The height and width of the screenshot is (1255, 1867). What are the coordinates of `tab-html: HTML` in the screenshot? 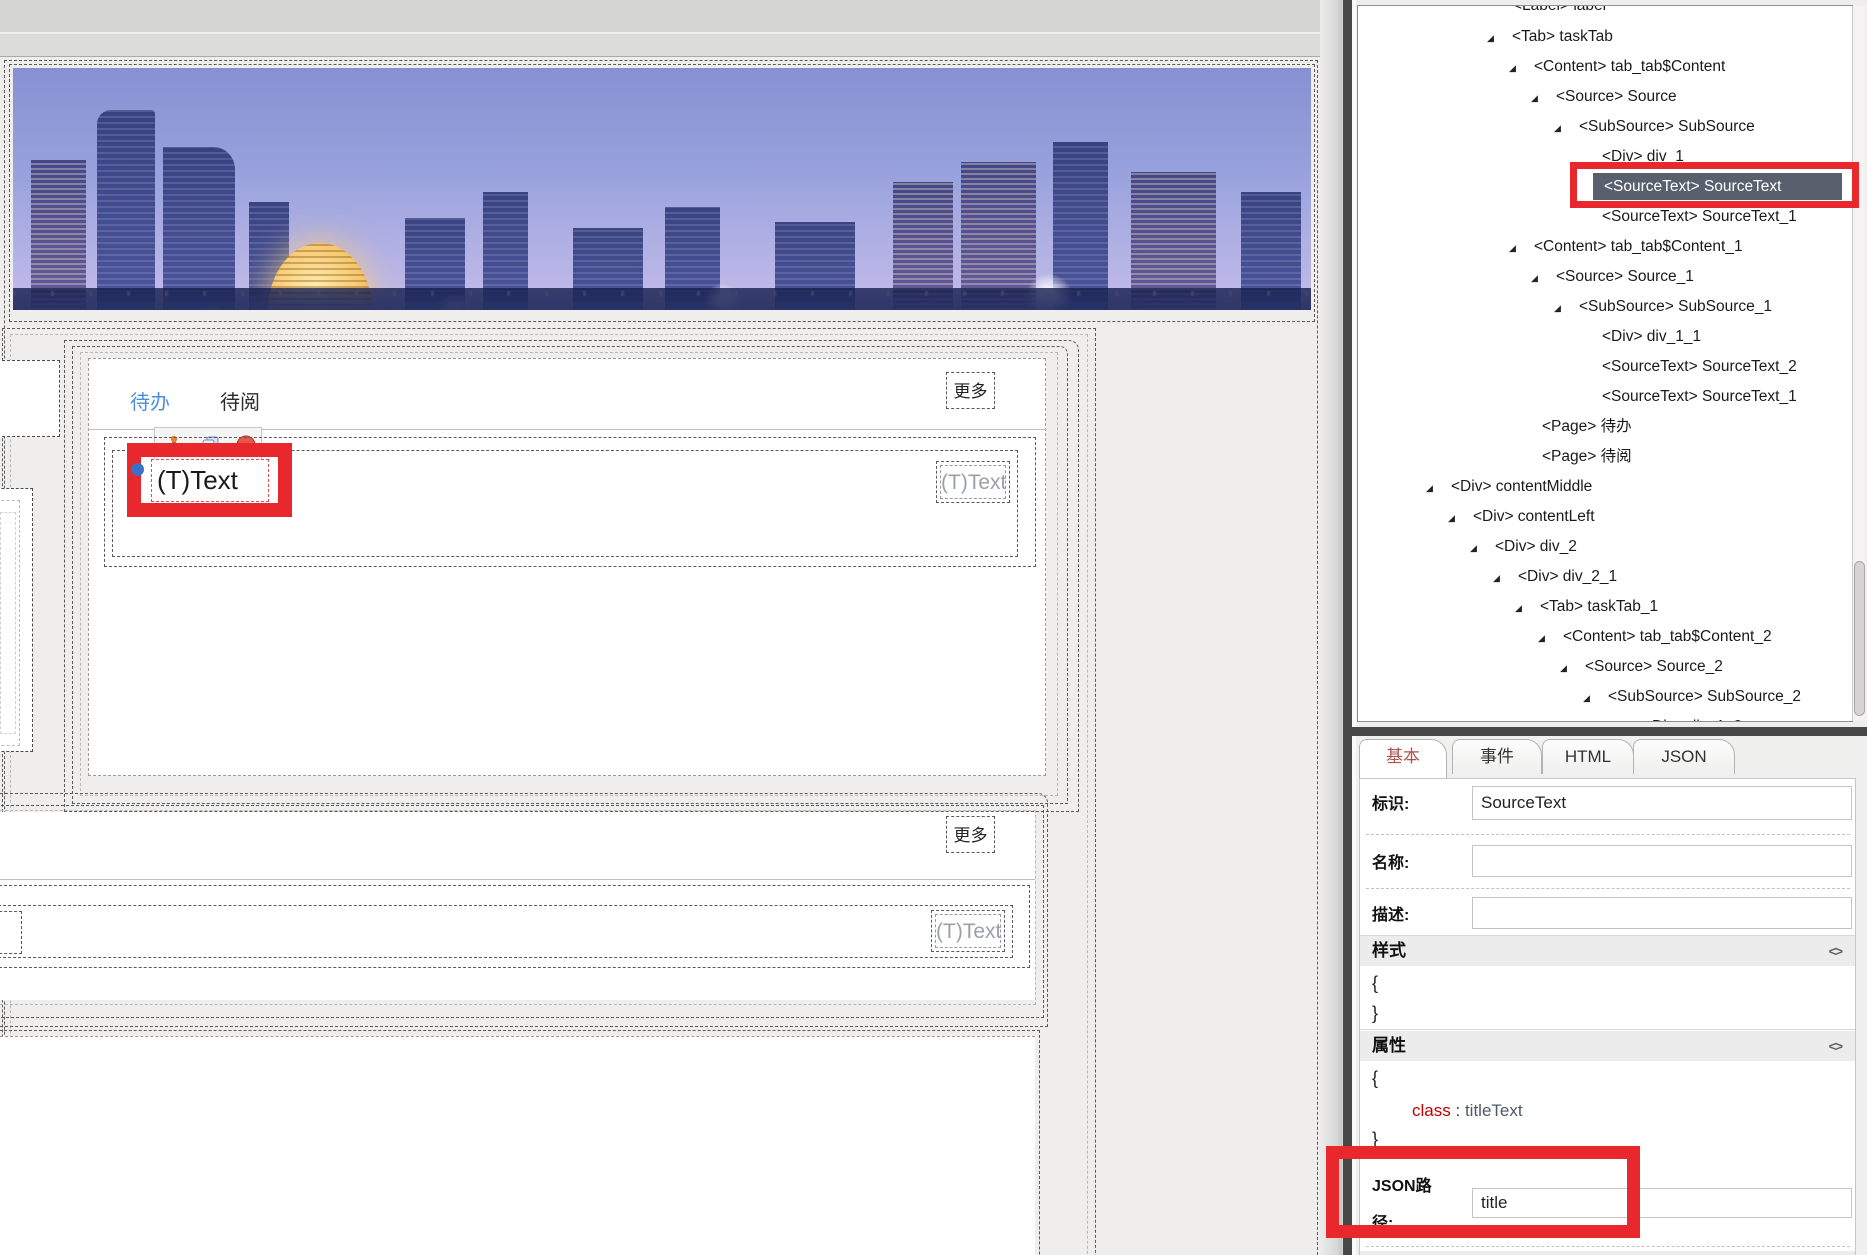 It's located at (1588, 756).